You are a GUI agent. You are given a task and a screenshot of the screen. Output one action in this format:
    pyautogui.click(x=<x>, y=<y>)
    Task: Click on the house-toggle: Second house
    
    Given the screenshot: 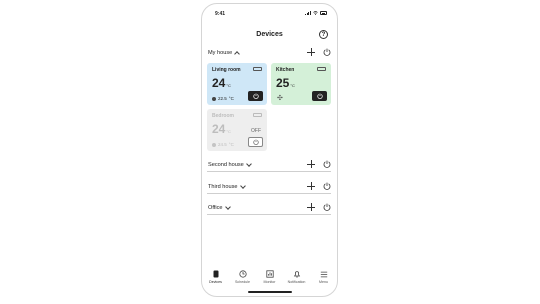 What is the action you would take?
    pyautogui.click(x=230, y=164)
    